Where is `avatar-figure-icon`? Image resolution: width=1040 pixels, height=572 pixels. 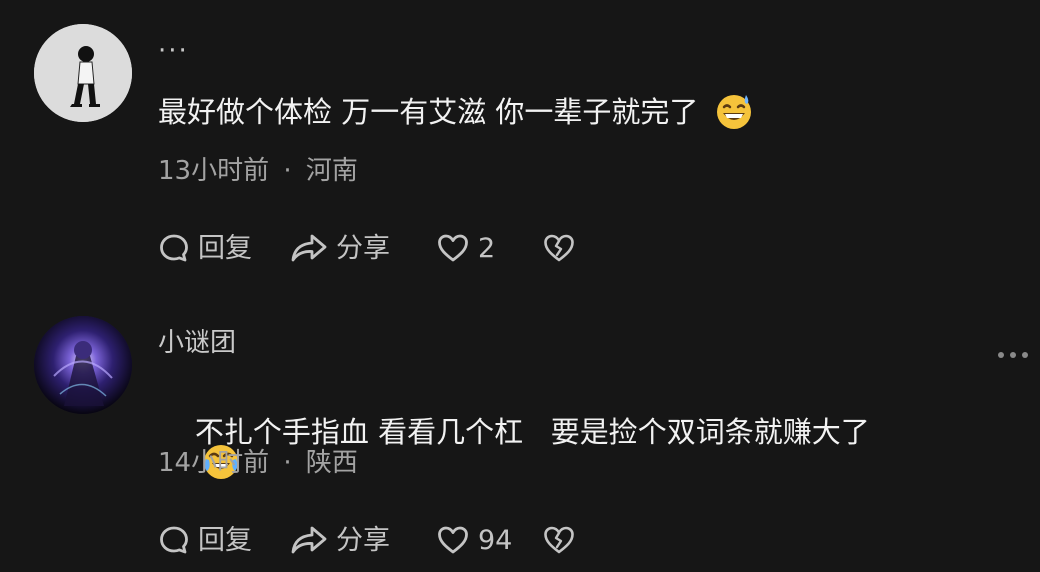
avatar-figure-icon is located at coordinates (83, 73).